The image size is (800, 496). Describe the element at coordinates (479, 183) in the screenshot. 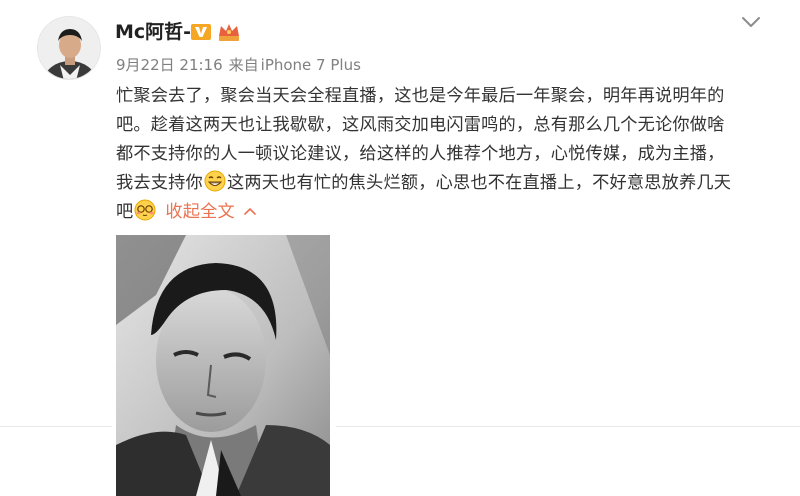

I see `post-line-4-end: 这两天也有忙的焦头烂额，心思也不在直播上，不好意思放养几天` at that location.